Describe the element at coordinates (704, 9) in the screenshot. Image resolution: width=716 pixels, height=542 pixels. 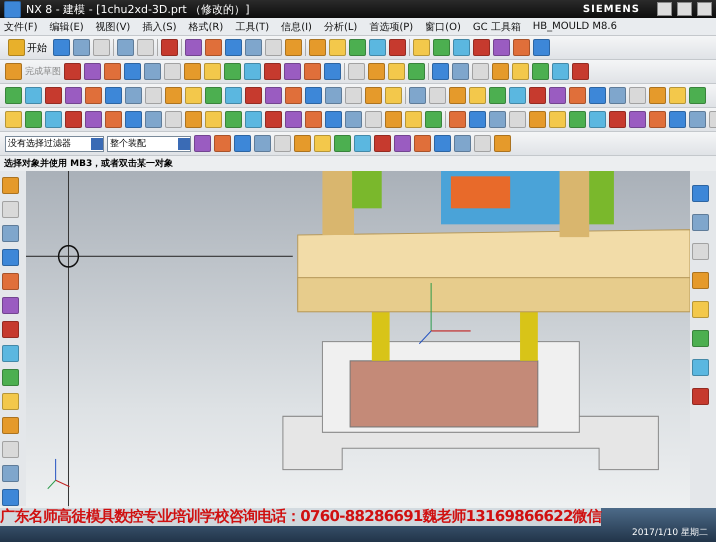
I see `close-button` at that location.